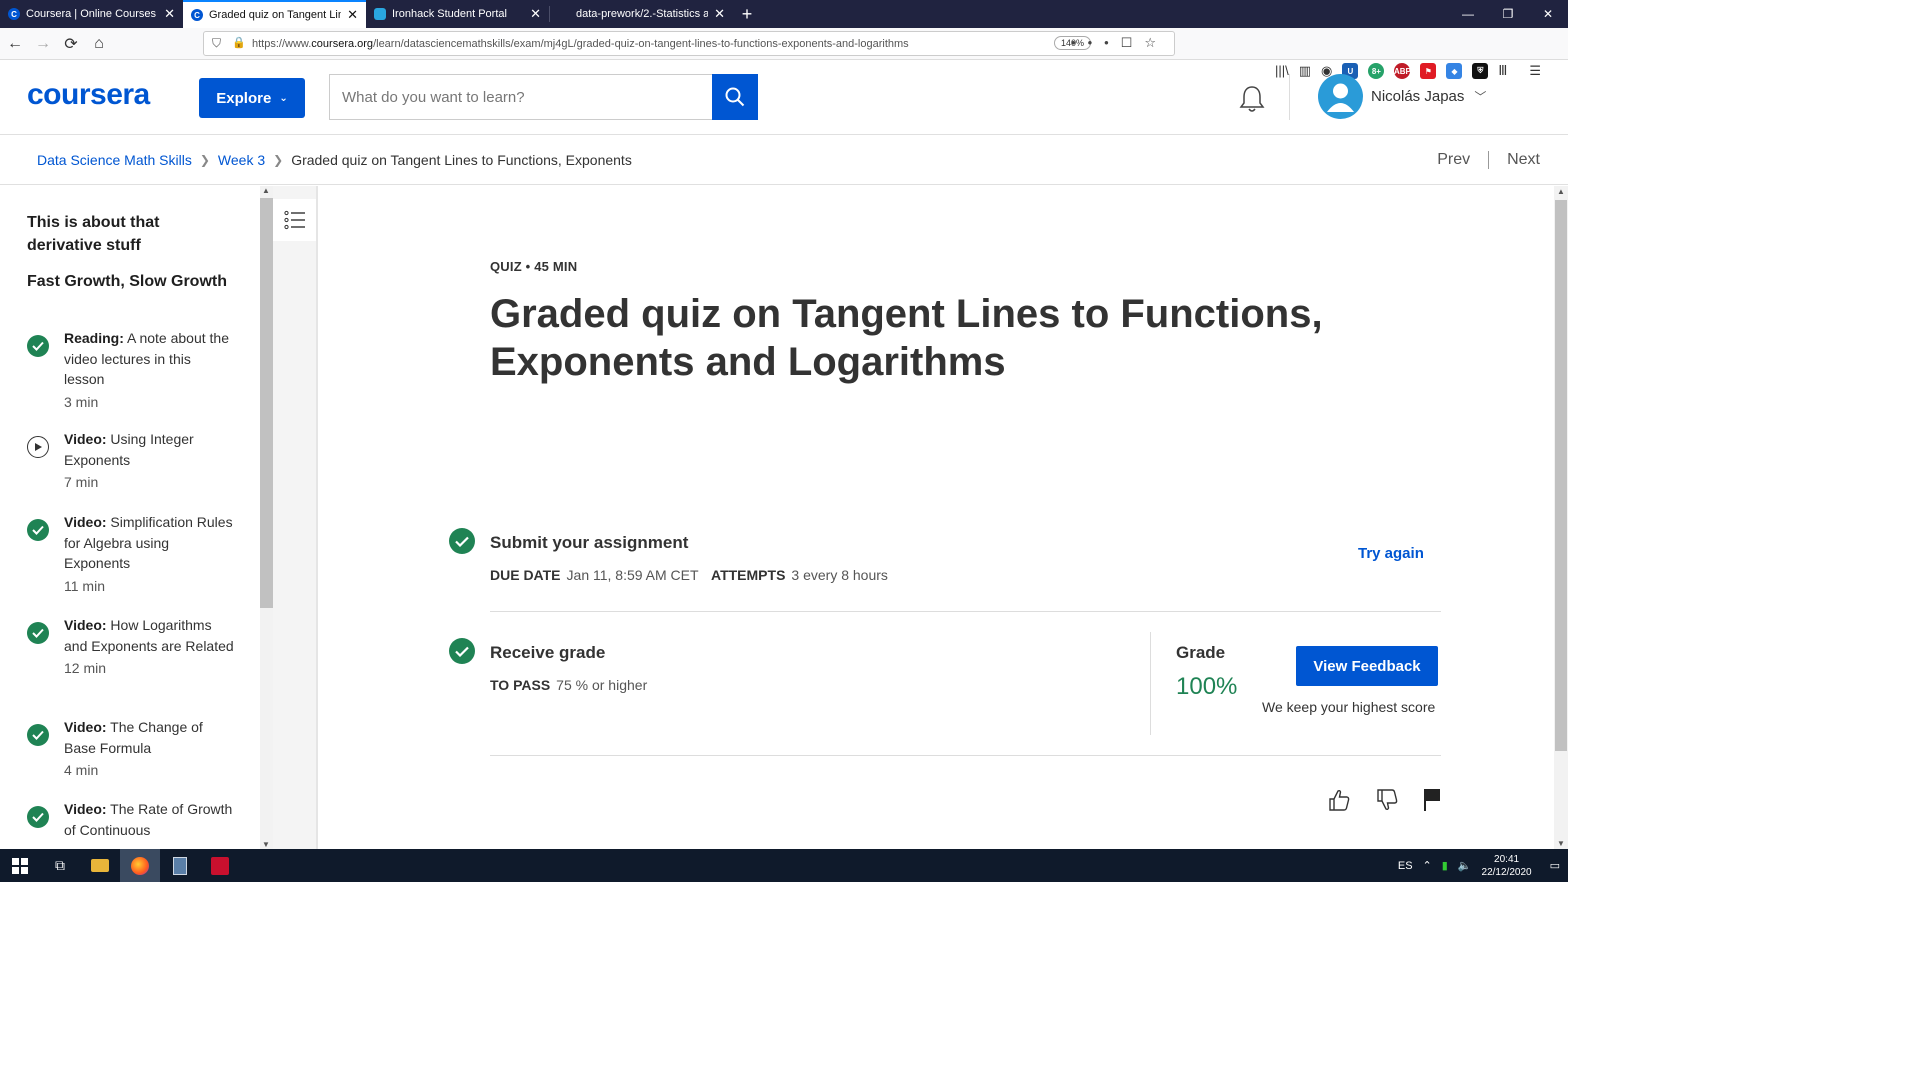  What do you see at coordinates (88, 95) in the screenshot?
I see `coursera-logo: coursera` at bounding box center [88, 95].